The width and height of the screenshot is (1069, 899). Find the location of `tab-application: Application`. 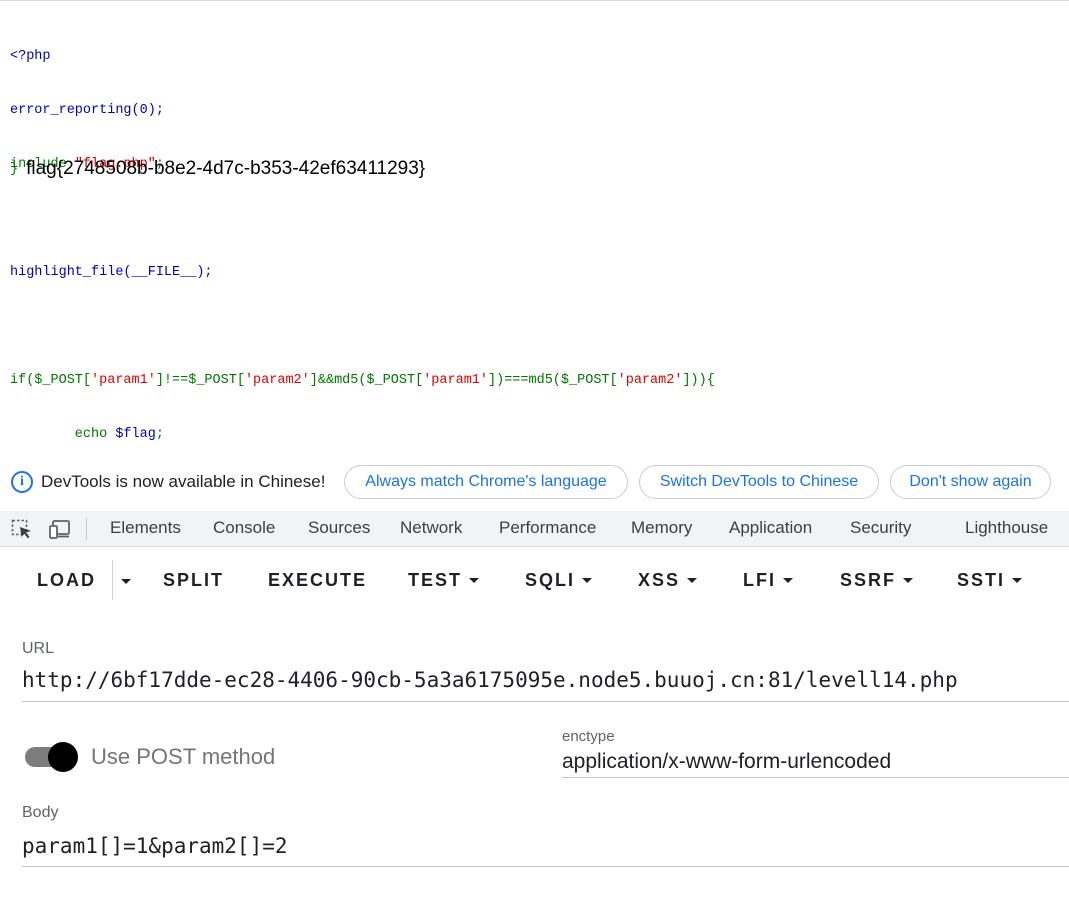

tab-application: Application is located at coordinates (770, 528).